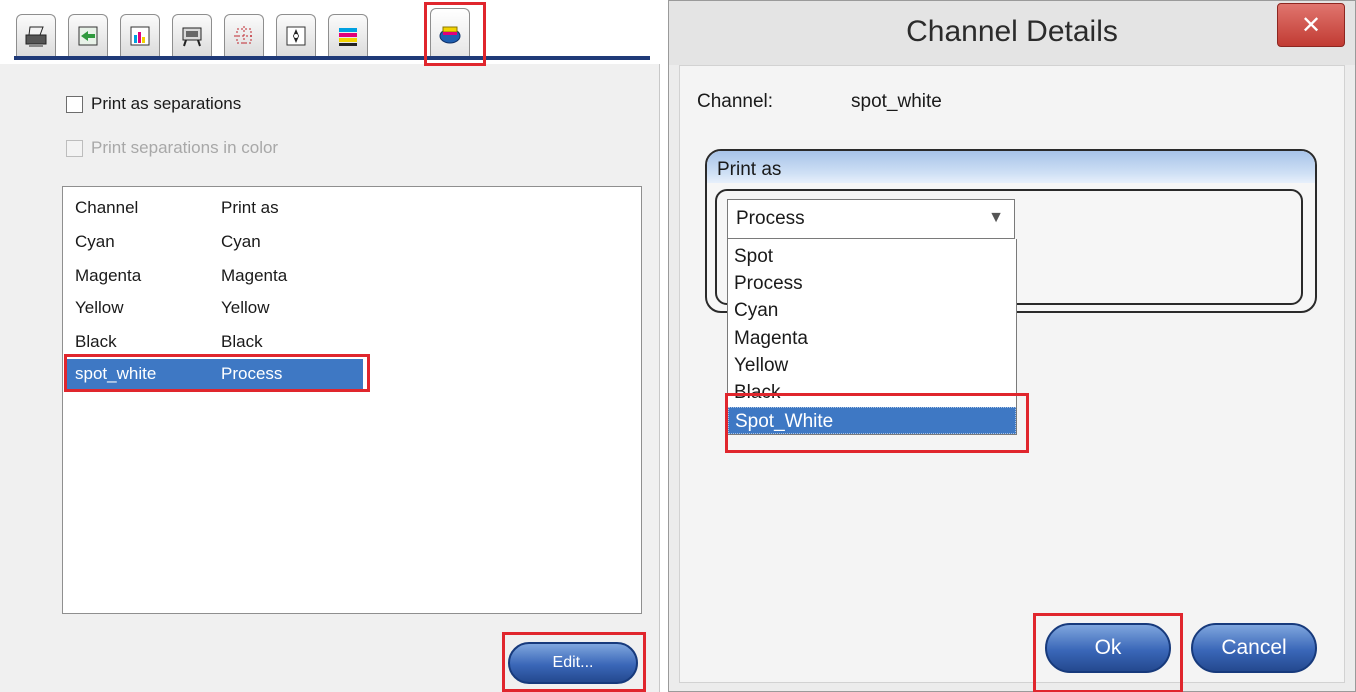 Image resolution: width=1356 pixels, height=692 pixels. I want to click on tab-compass-target, so click(296, 35).